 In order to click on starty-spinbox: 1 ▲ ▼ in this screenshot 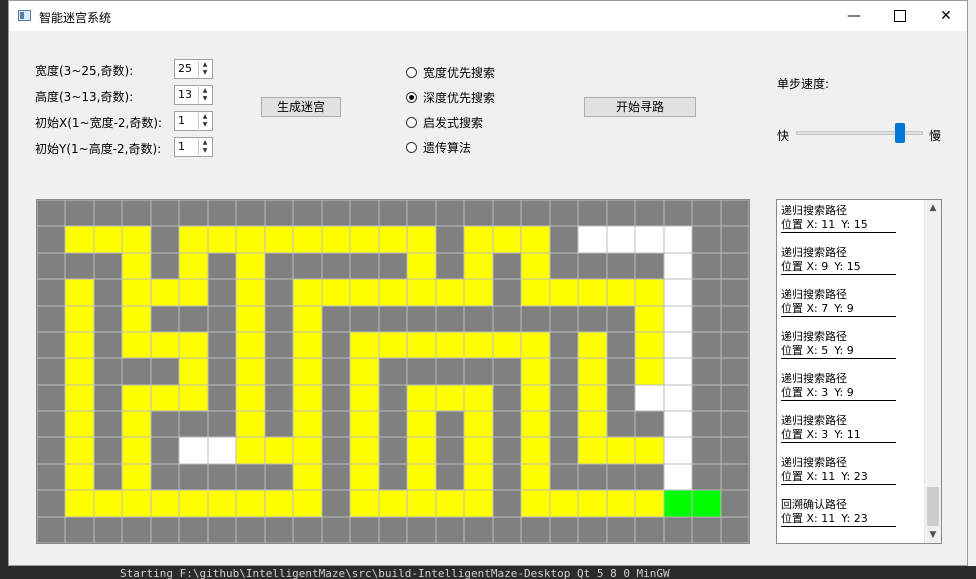, I will do `click(193, 147)`.